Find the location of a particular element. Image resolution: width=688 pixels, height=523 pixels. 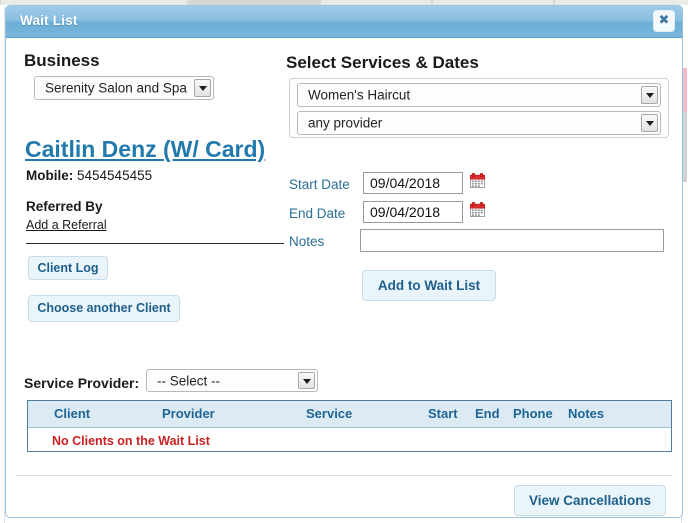

background-pink-marker is located at coordinates (685, 90).